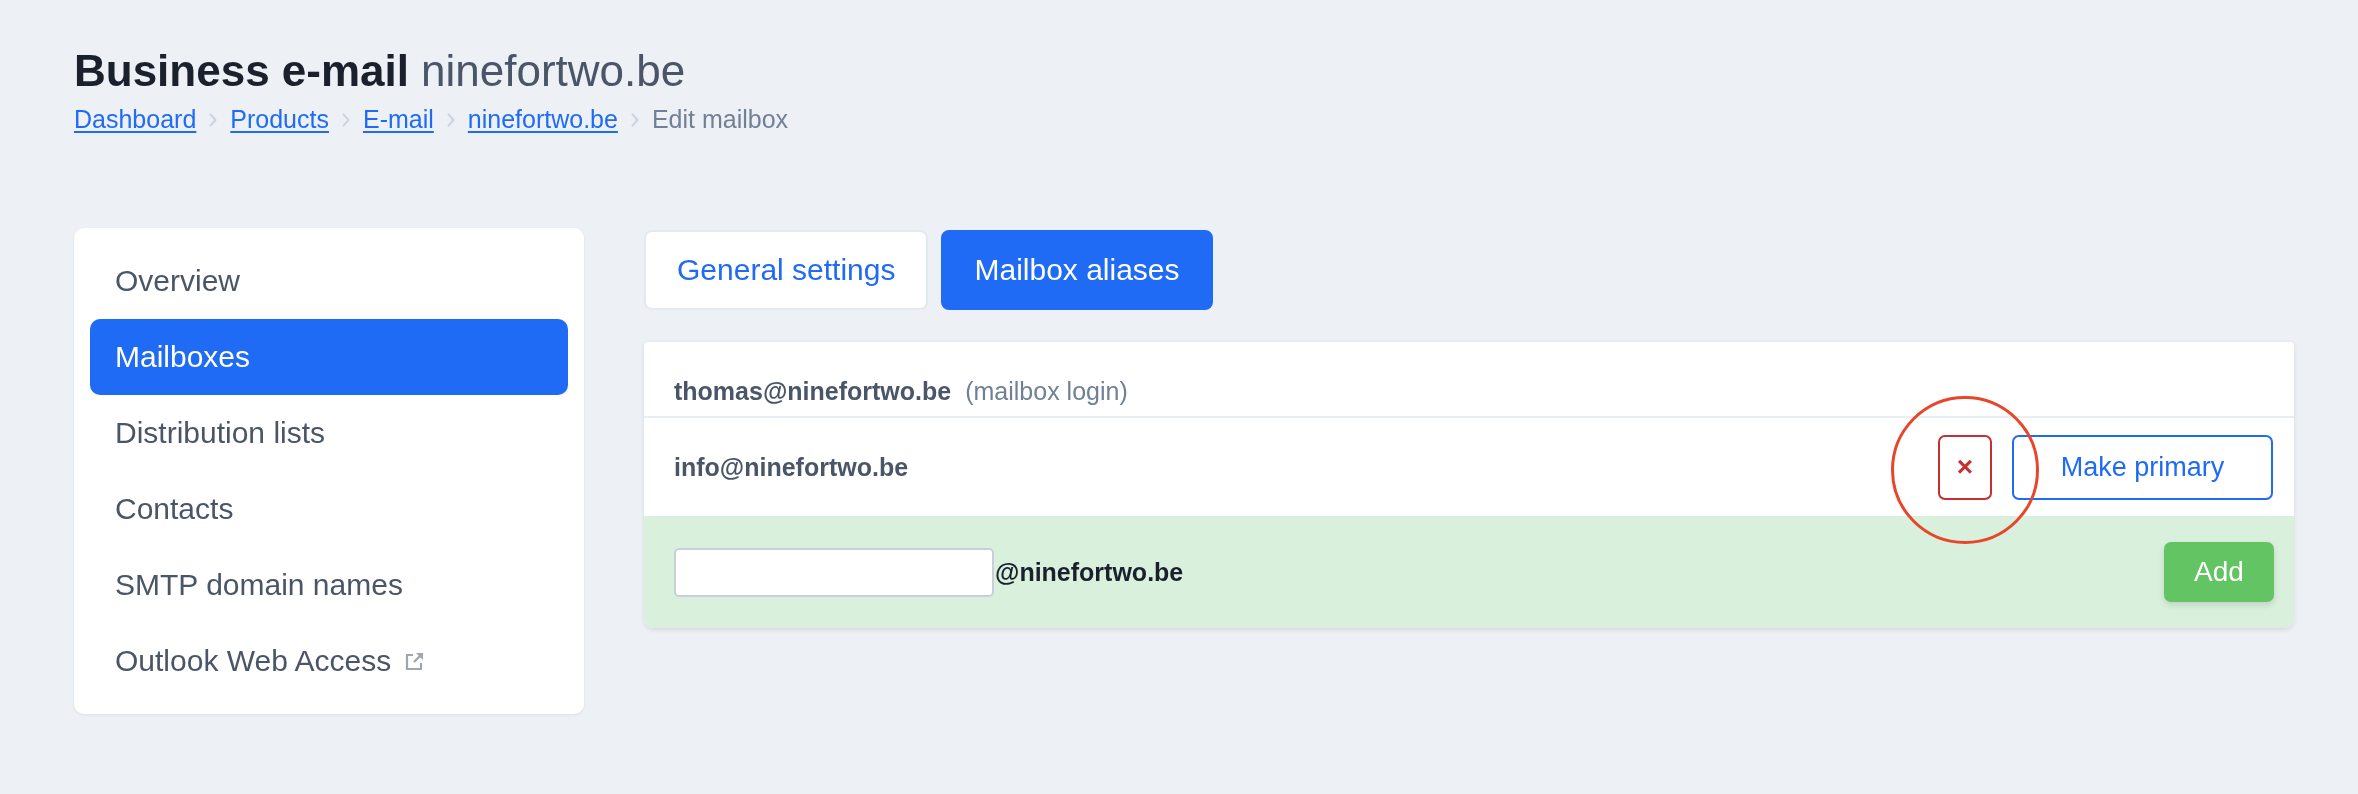 Image resolution: width=2358 pixels, height=794 pixels. What do you see at coordinates (242, 71) in the screenshot?
I see `page-title: Business e-mail` at bounding box center [242, 71].